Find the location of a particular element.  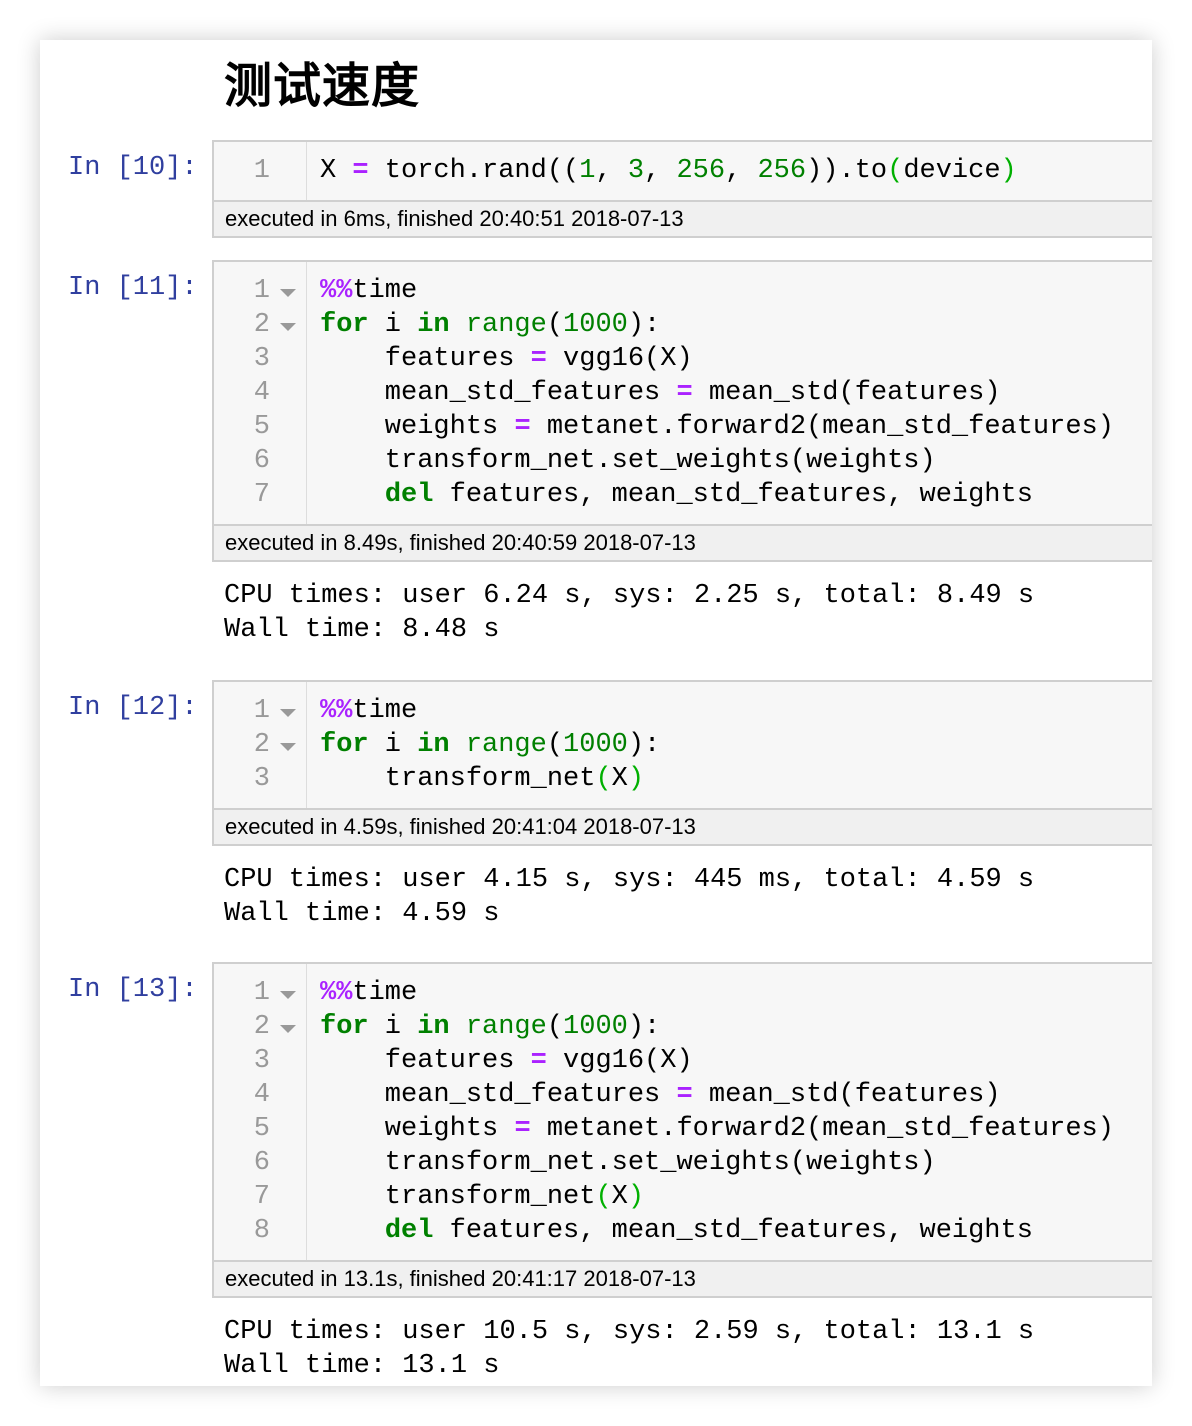

section-heading: 测试速度 is located at coordinates (322, 86).